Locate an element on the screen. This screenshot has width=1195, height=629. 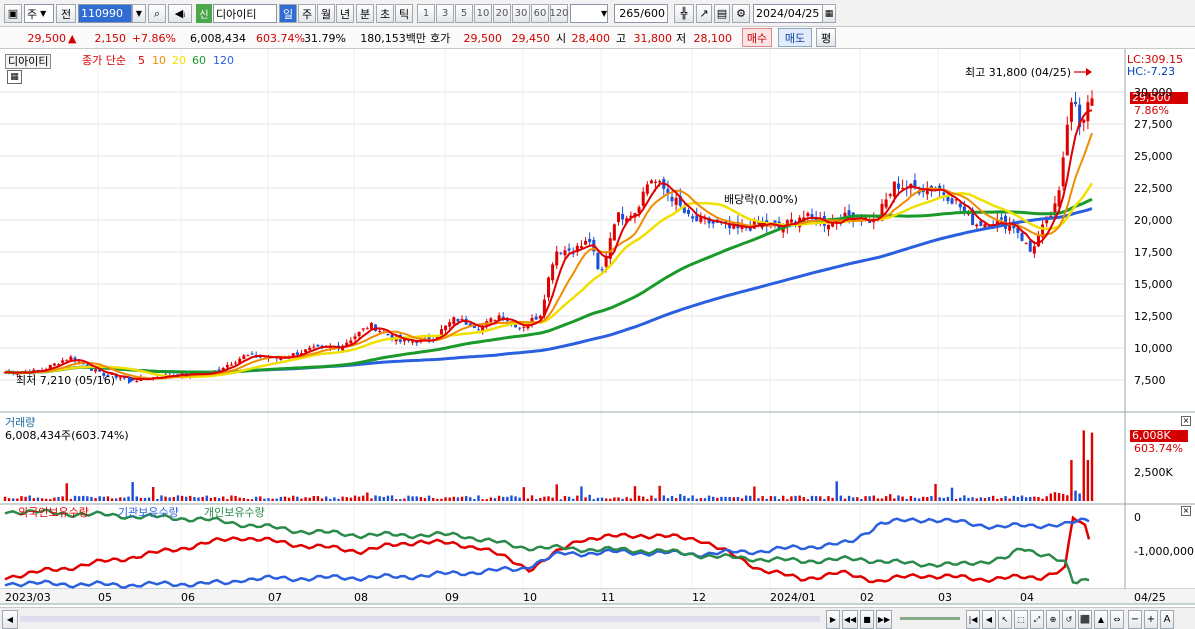
sell-button: 매도 is located at coordinates (795, 37).